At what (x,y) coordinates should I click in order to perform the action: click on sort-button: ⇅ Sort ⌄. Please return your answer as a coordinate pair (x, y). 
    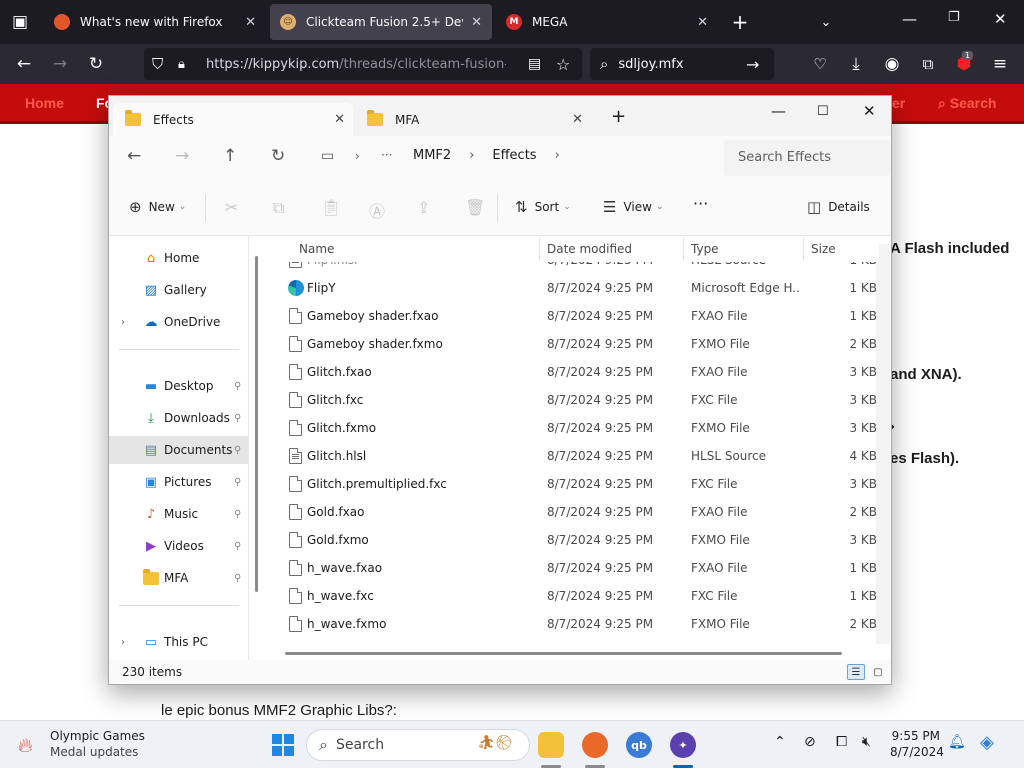
    Looking at the image, I should click on (543, 207).